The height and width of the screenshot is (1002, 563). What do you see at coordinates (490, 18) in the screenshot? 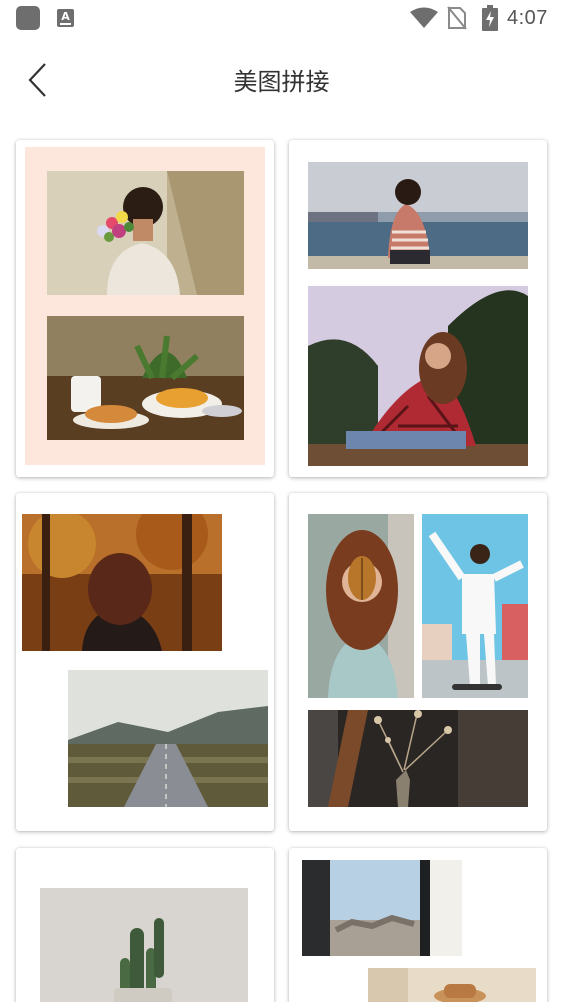
I see `battery-charging-icon` at bounding box center [490, 18].